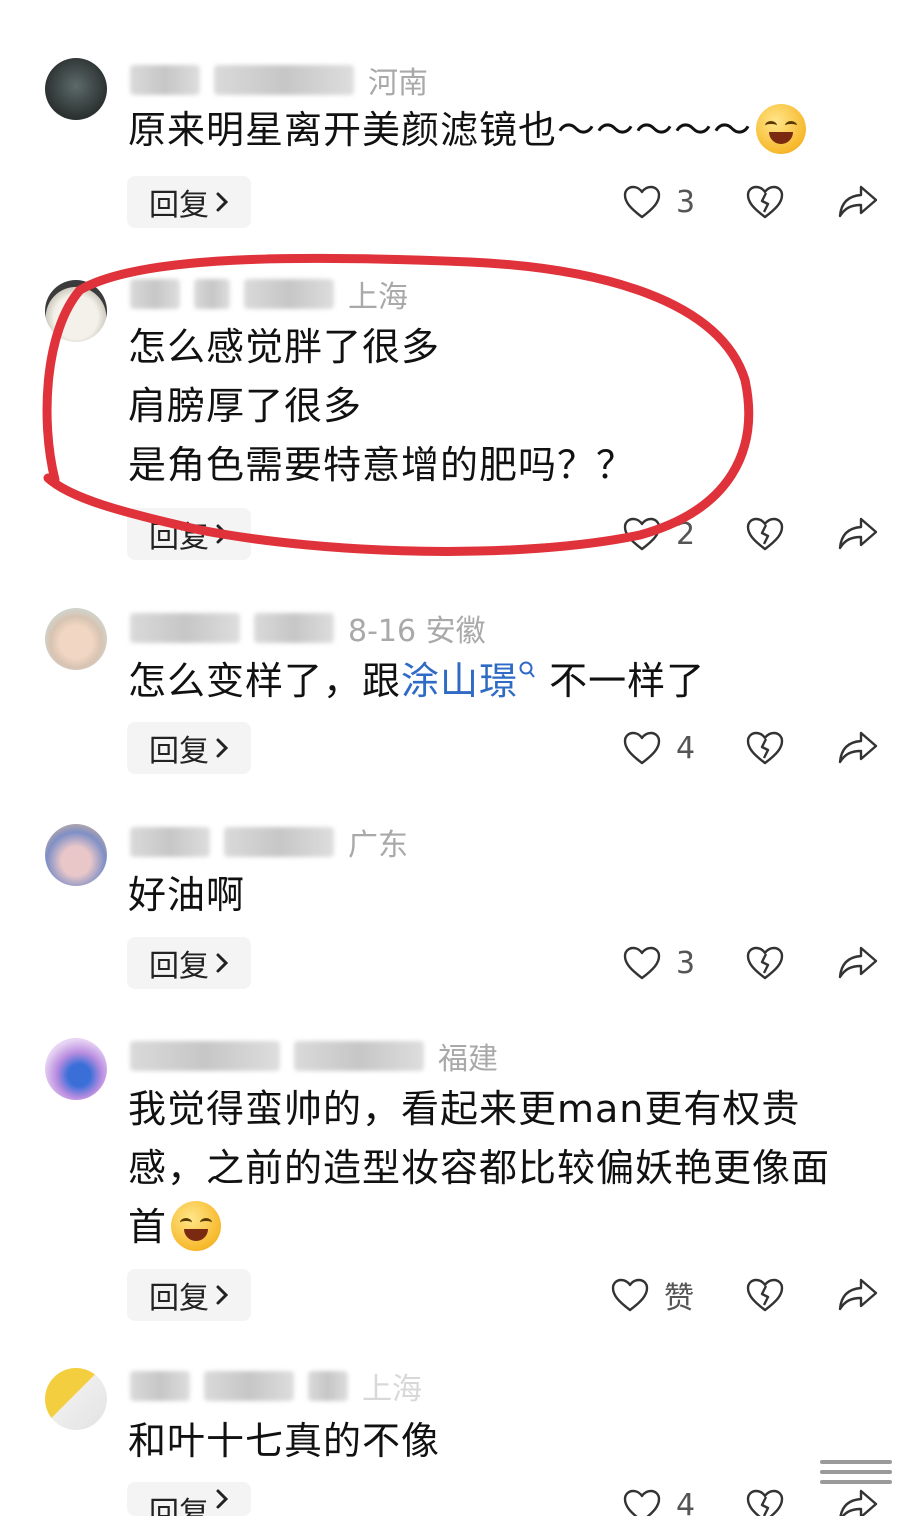 The width and height of the screenshot is (910, 1516). I want to click on comment-line: 感，之前的造型妆容都比较偏妖艳更像面, so click(479, 1168).